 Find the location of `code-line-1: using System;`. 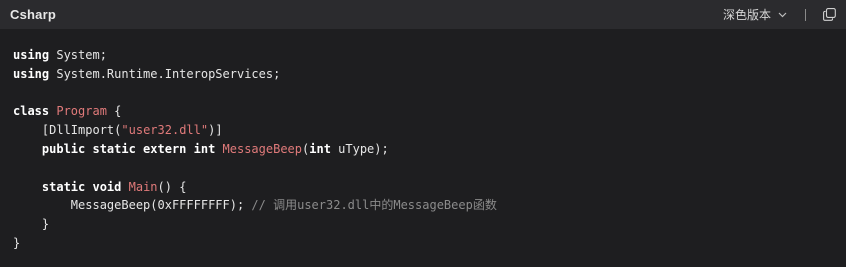

code-line-1: using System; is located at coordinates (60, 55).